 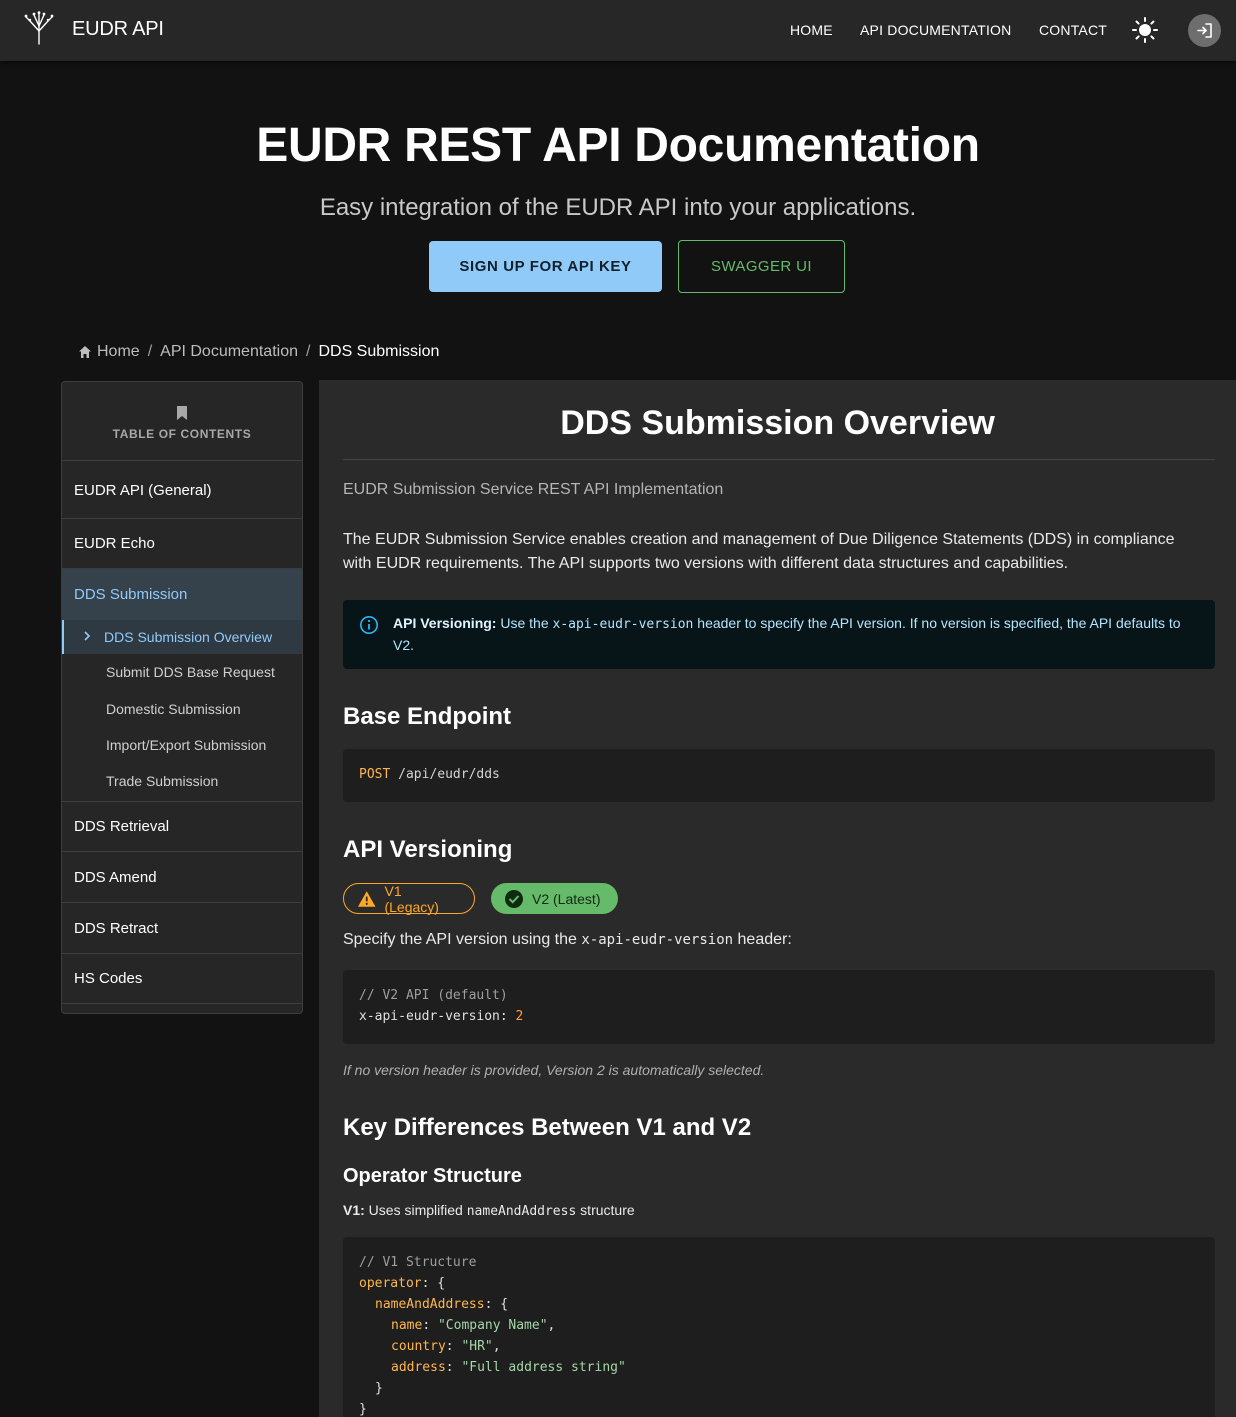 What do you see at coordinates (514, 898) in the screenshot?
I see `check-circle-icon` at bounding box center [514, 898].